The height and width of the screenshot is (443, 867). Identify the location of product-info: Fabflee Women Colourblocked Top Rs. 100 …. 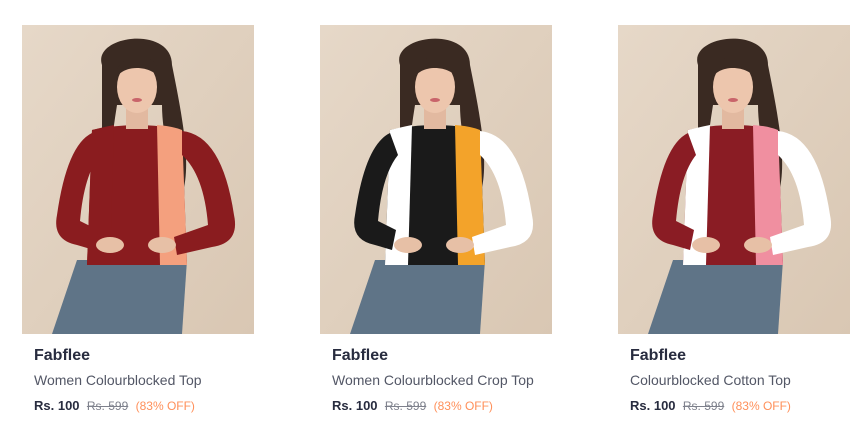
(138, 374).